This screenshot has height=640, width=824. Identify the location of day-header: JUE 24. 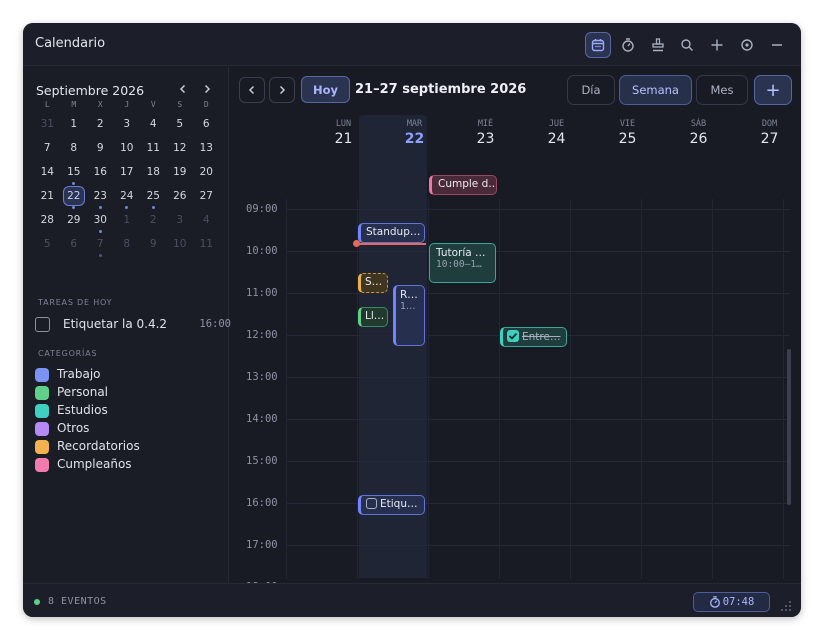
(556, 133).